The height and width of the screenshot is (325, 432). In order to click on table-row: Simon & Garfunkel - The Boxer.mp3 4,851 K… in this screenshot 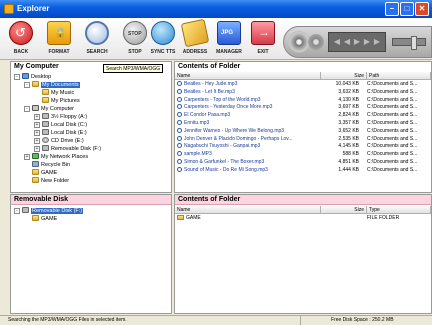, I will do `click(303, 163)`.